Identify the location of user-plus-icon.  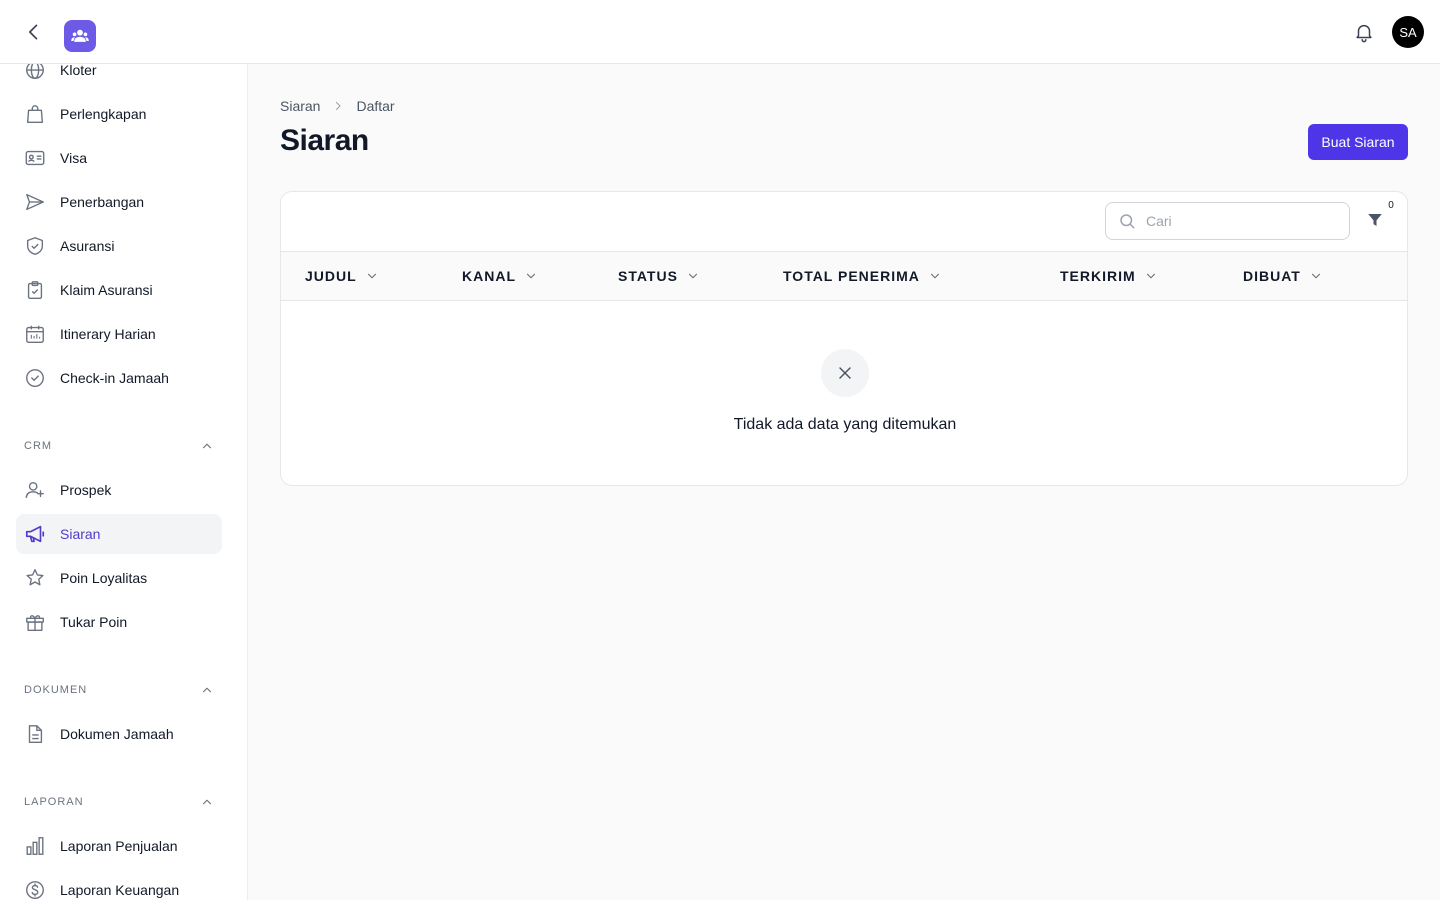
(35, 490).